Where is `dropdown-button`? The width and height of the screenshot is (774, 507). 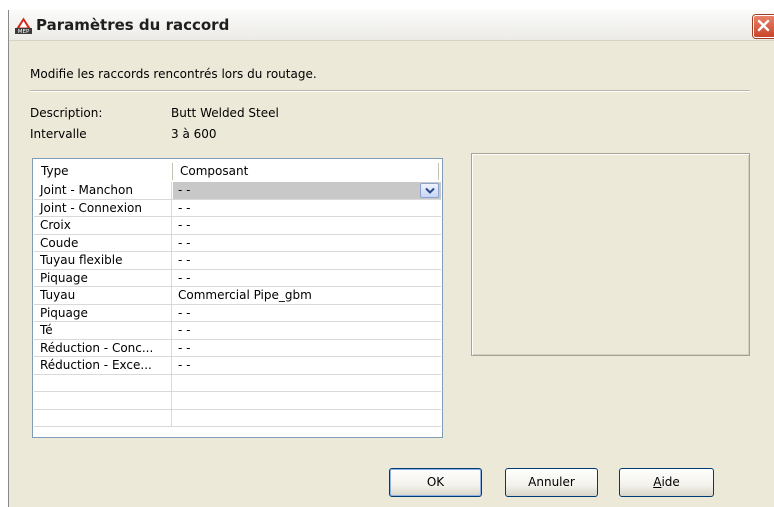
dropdown-button is located at coordinates (429, 190).